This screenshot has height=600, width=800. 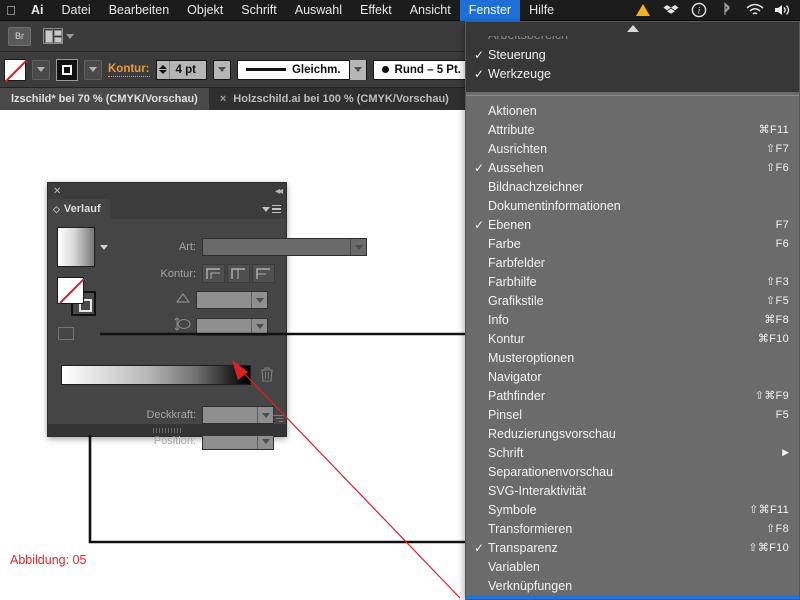 What do you see at coordinates (632, 414) in the screenshot?
I see `menu-item-pinsel: Pinsel F5` at bounding box center [632, 414].